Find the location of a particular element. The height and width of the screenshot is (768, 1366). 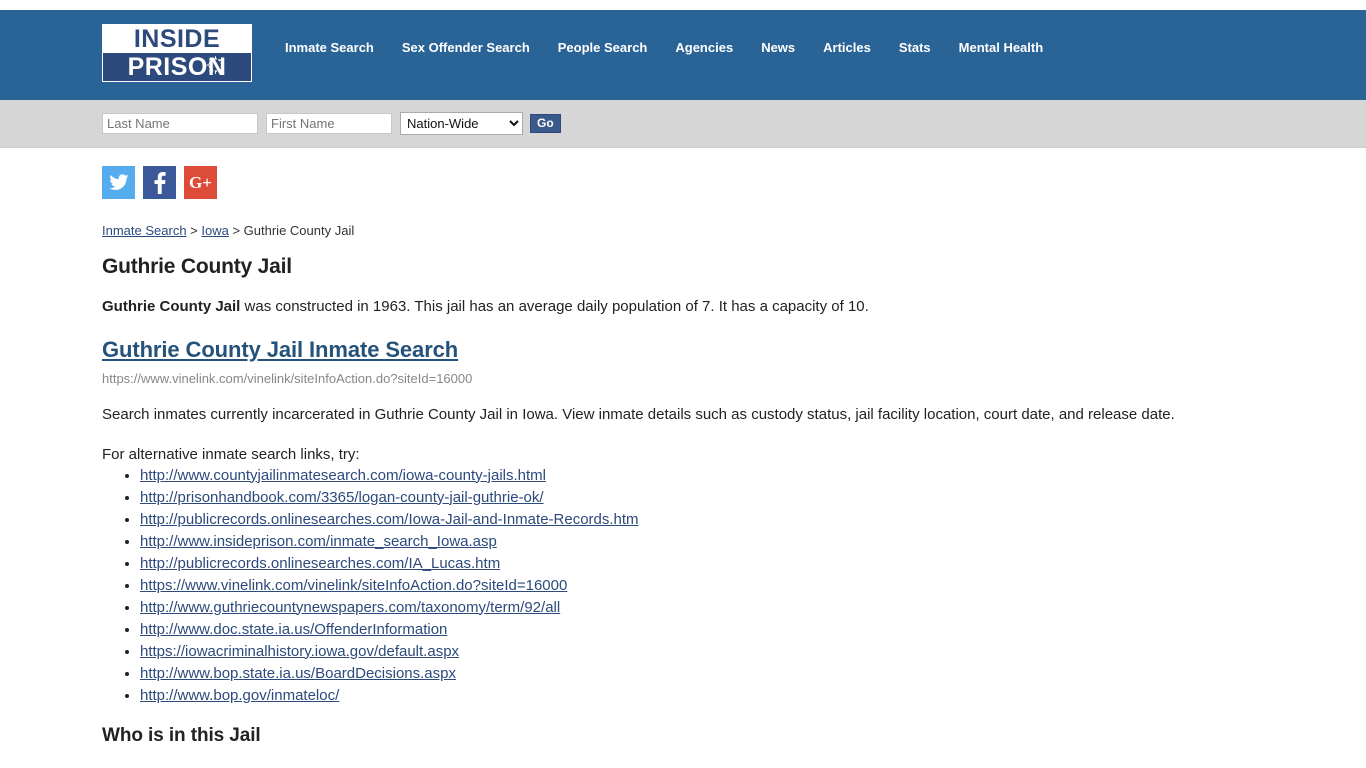

page-title: Guthrie County Jail is located at coordinates (197, 266).